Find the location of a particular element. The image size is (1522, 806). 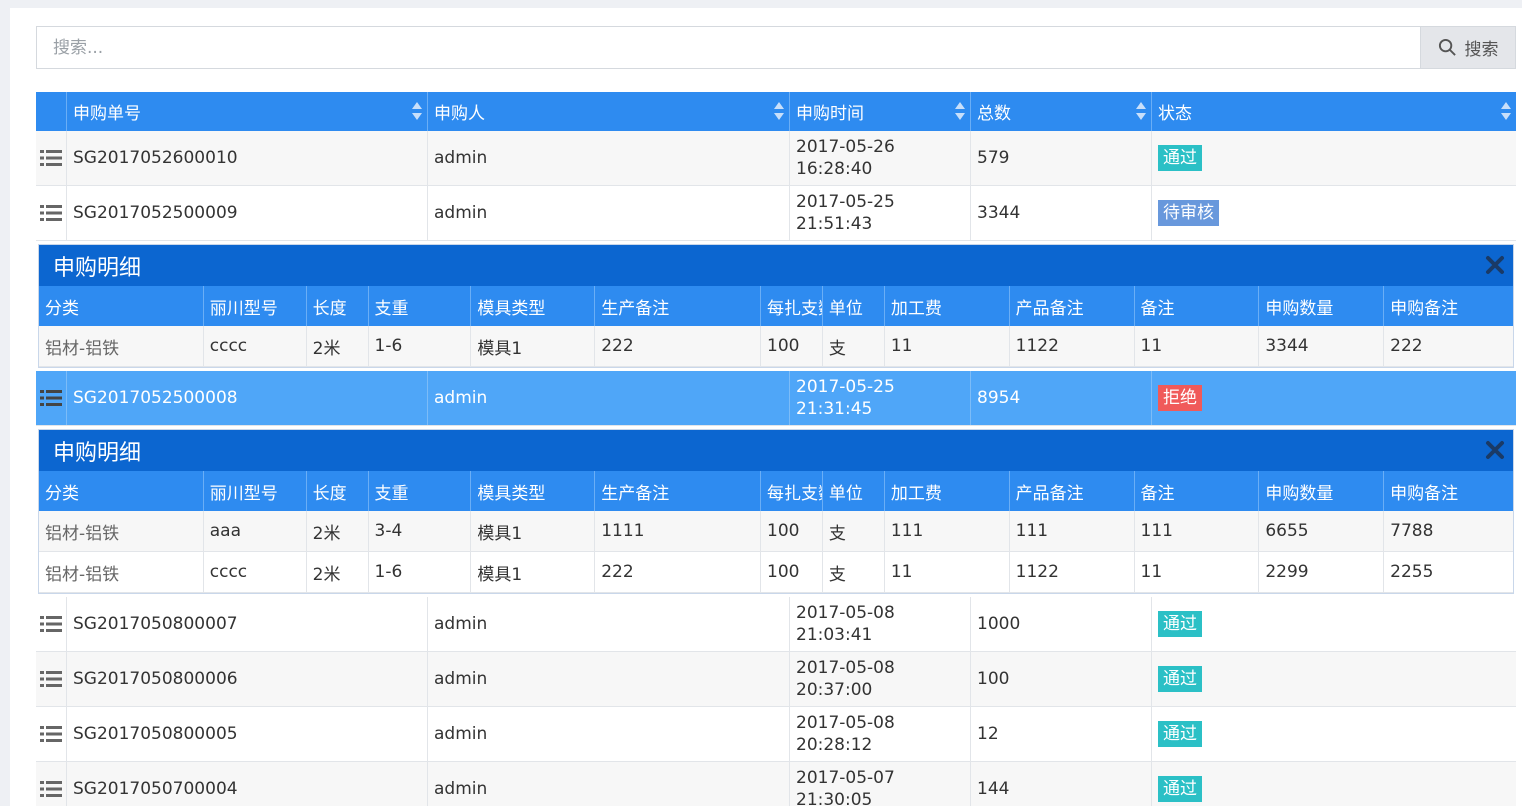

total: 8954 is located at coordinates (1061, 398).